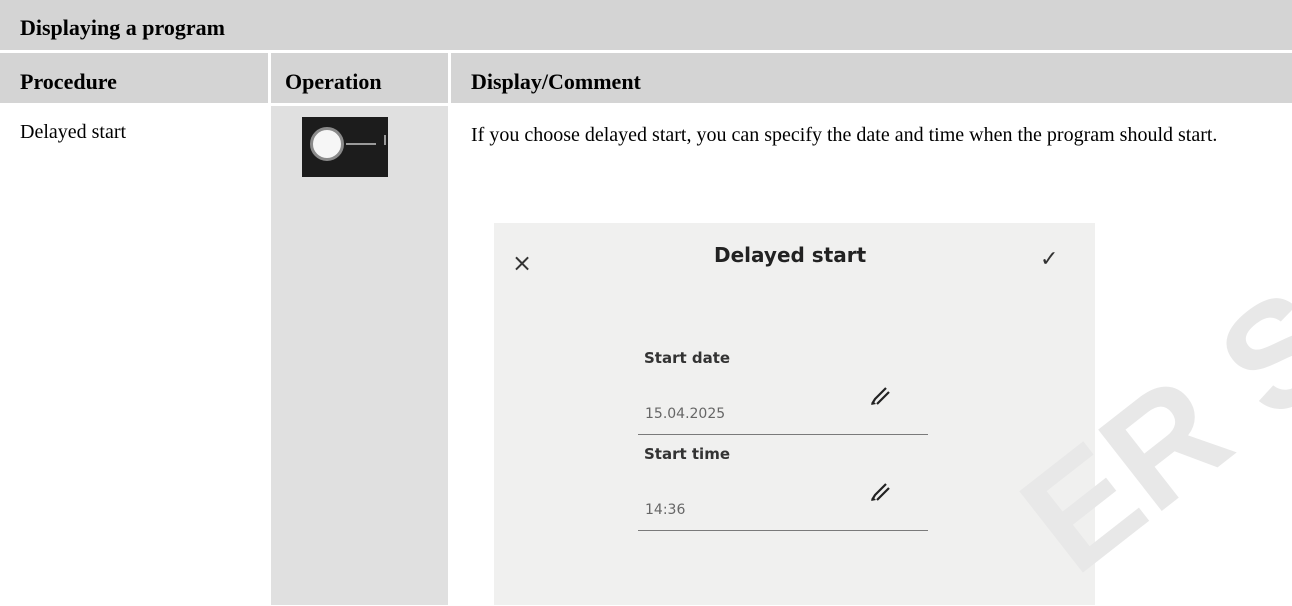 This screenshot has height=606, width=1292. Describe the element at coordinates (687, 358) in the screenshot. I see `start-date-label: Start date` at that location.